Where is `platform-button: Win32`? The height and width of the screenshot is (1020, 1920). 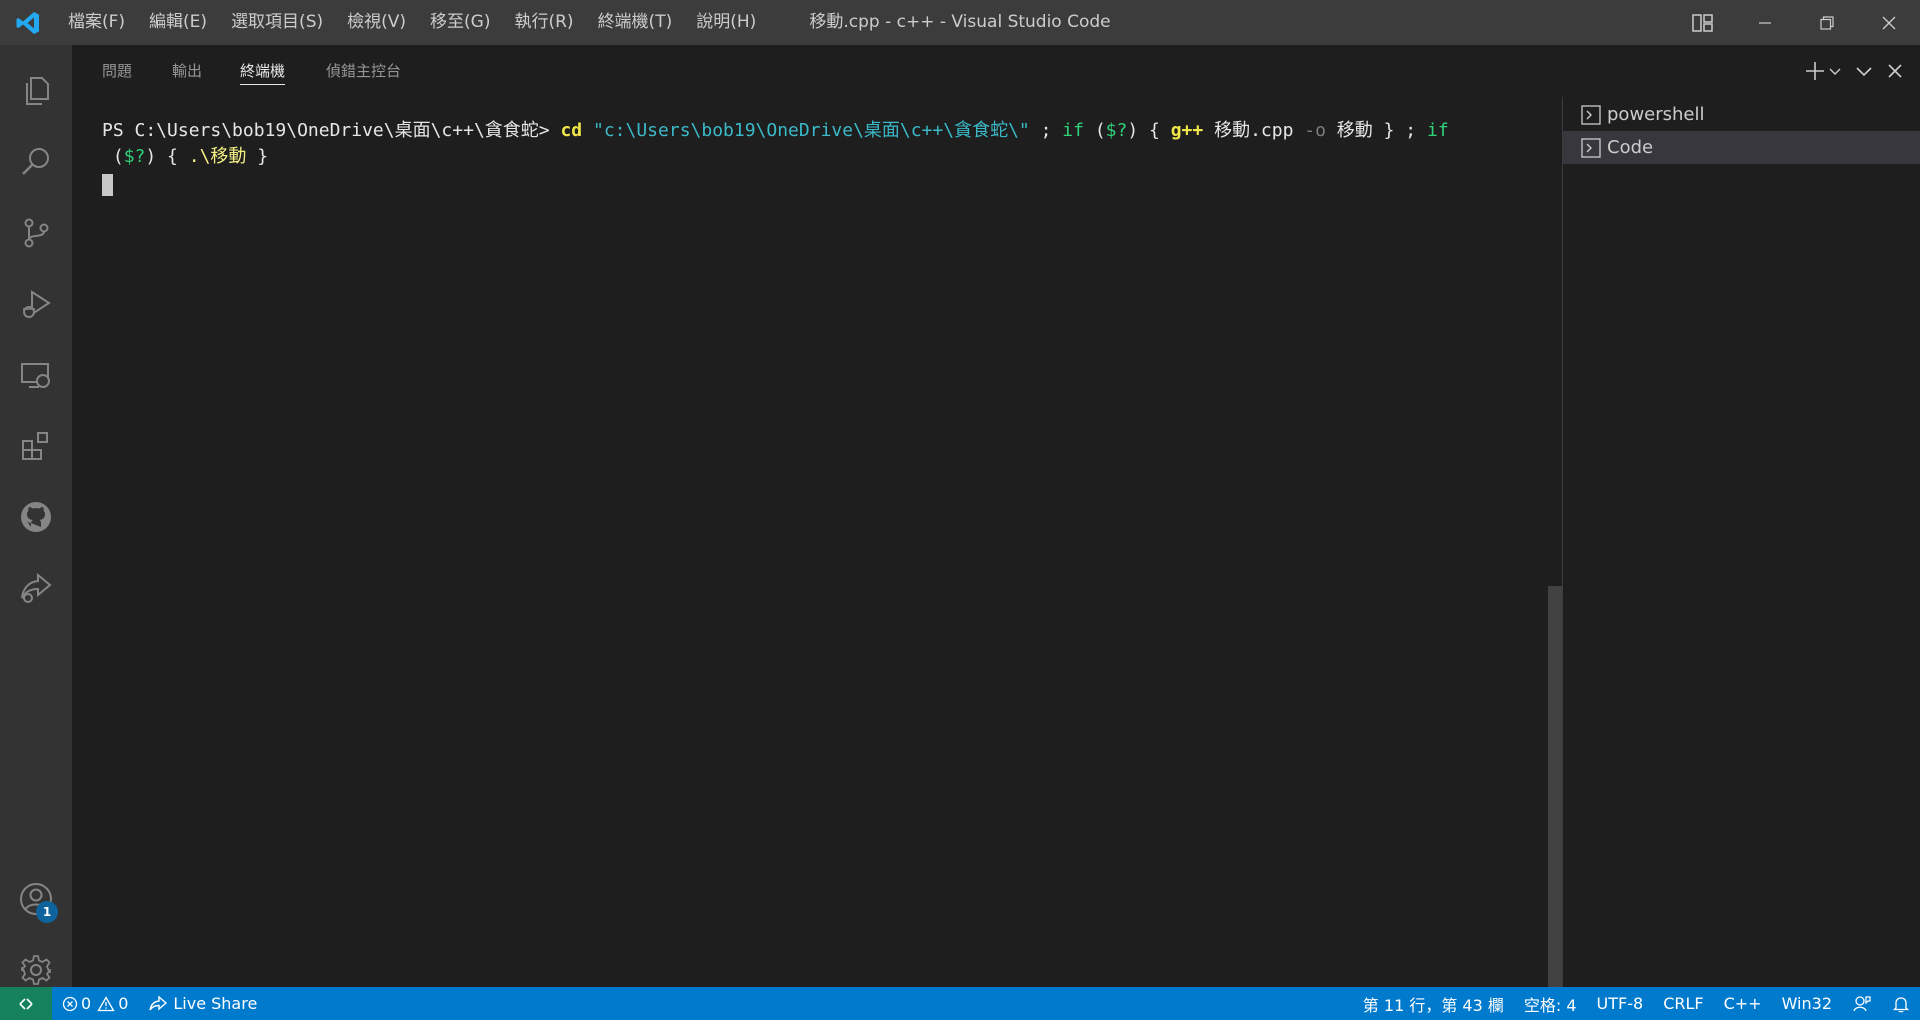
platform-button: Win32 is located at coordinates (1807, 1003).